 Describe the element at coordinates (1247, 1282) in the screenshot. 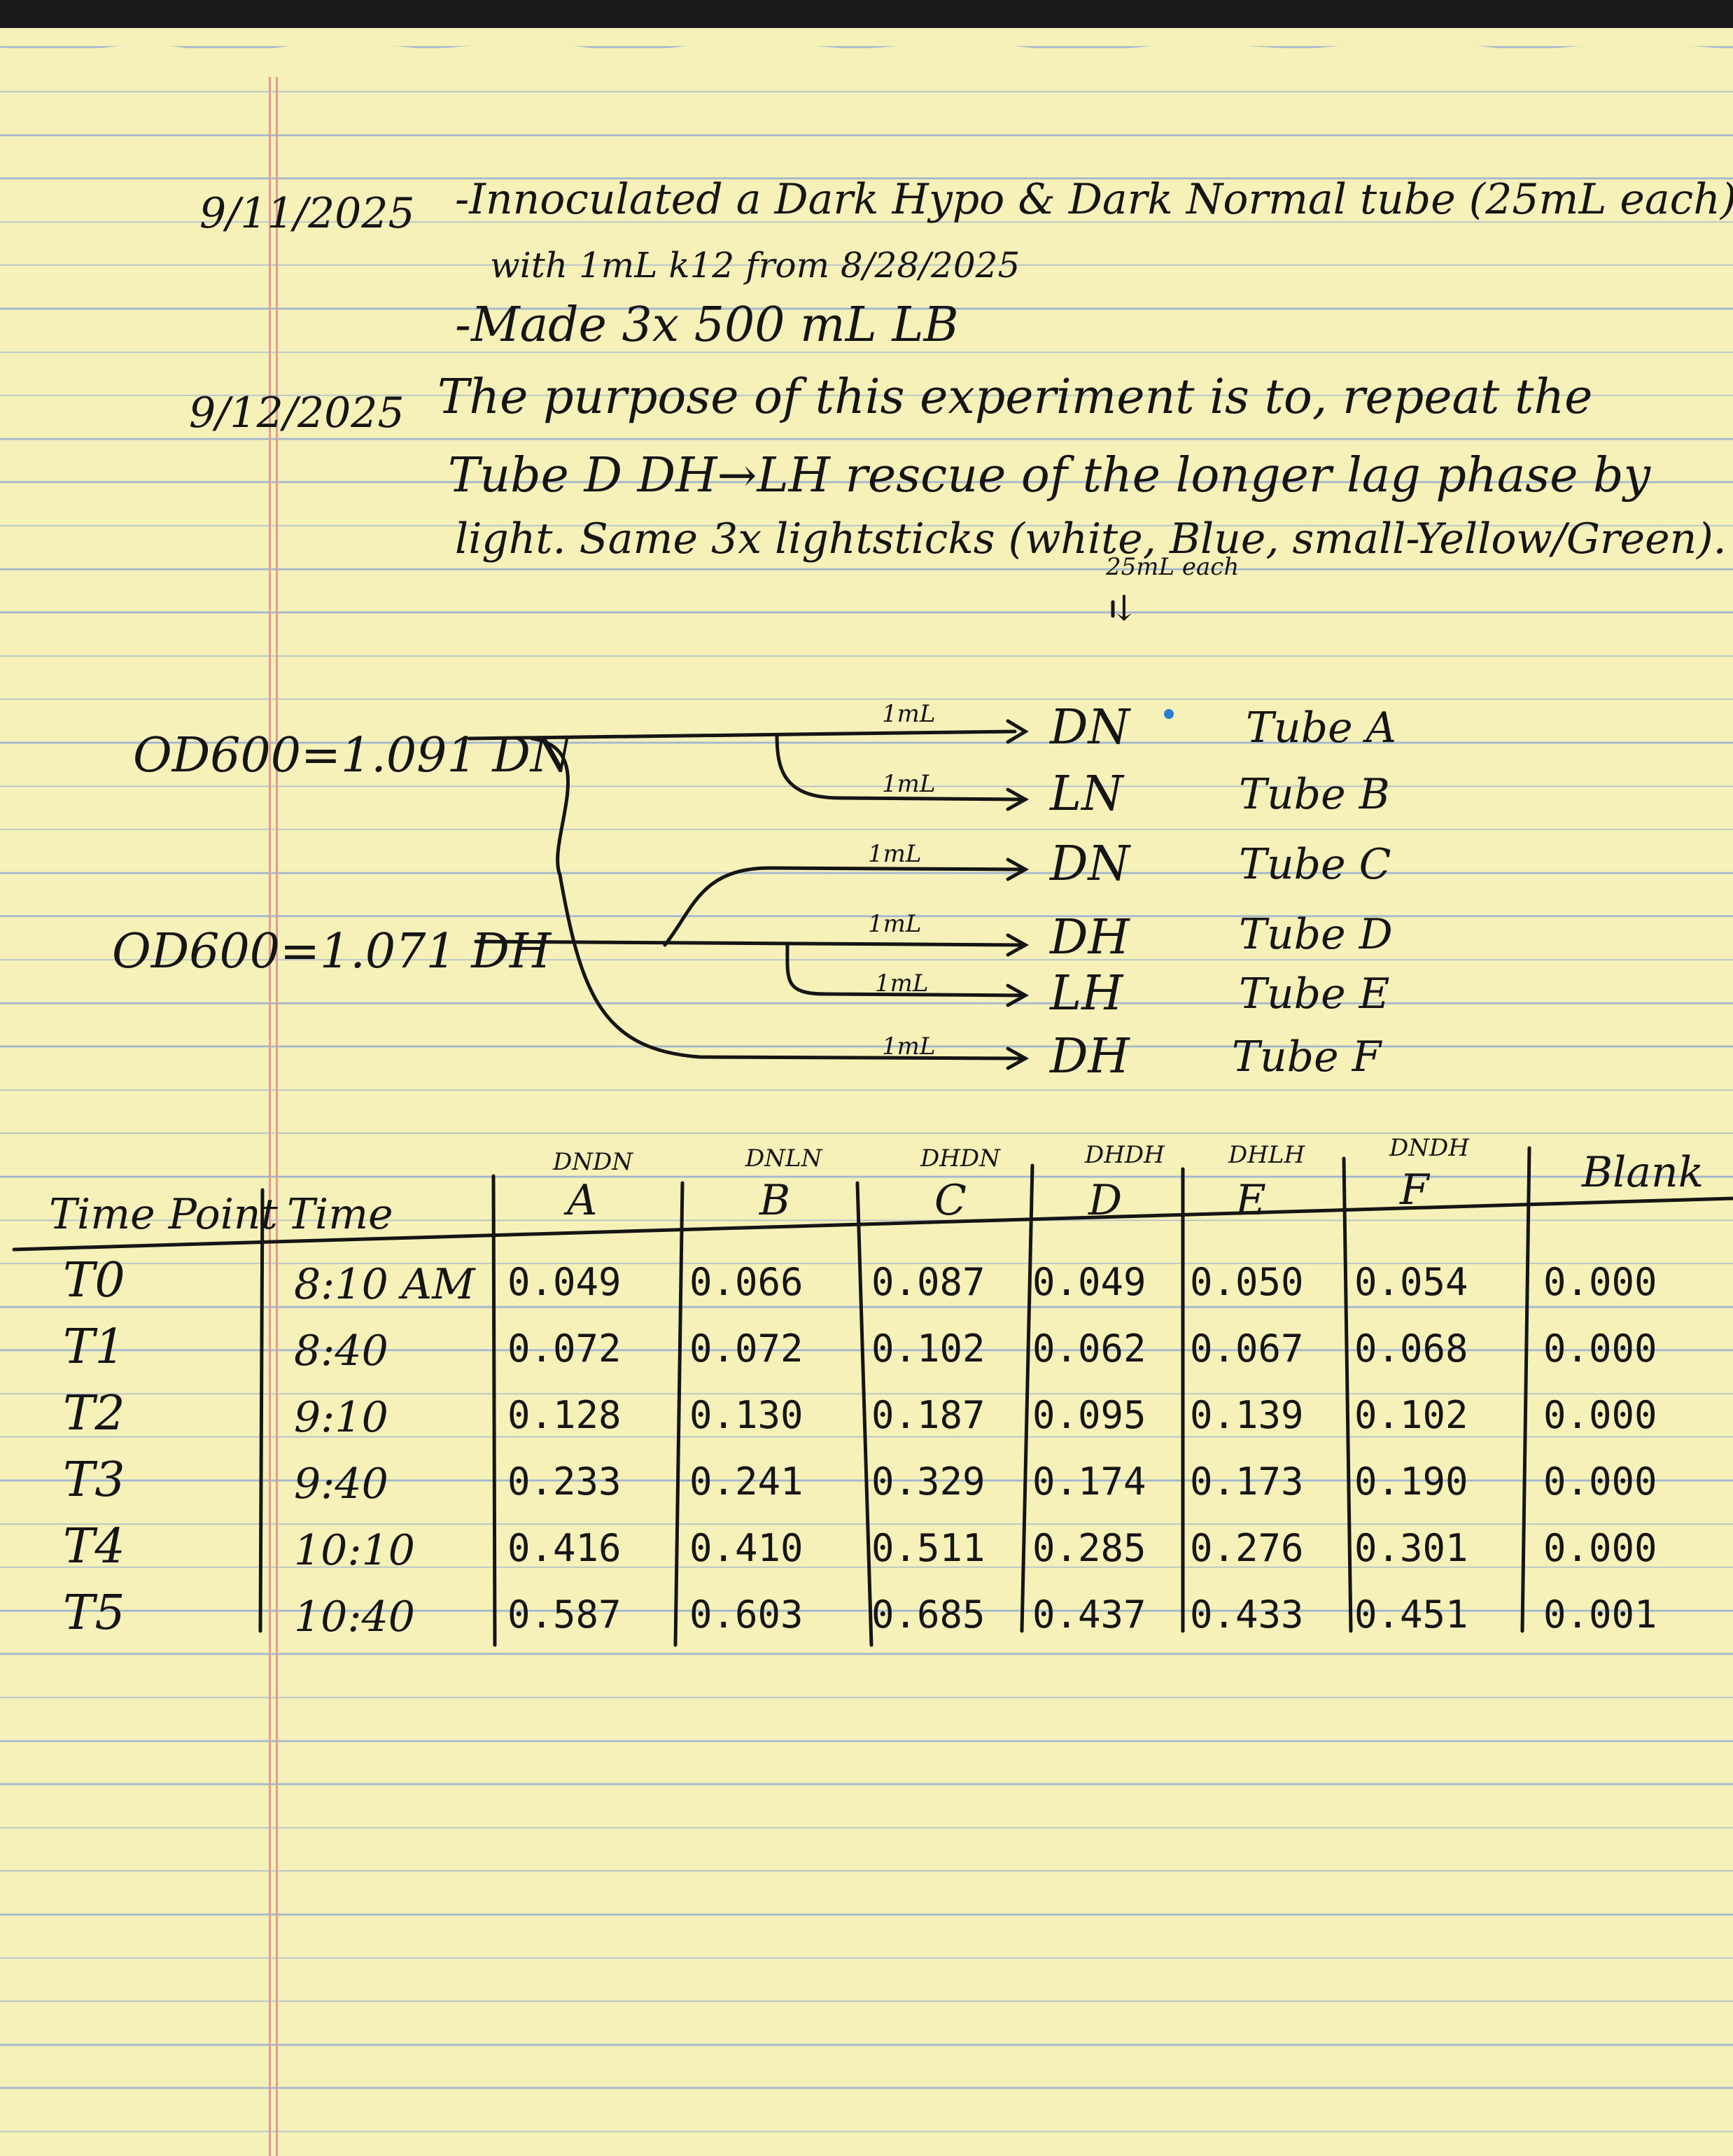

I see `od-value-cell: 0.050` at that location.